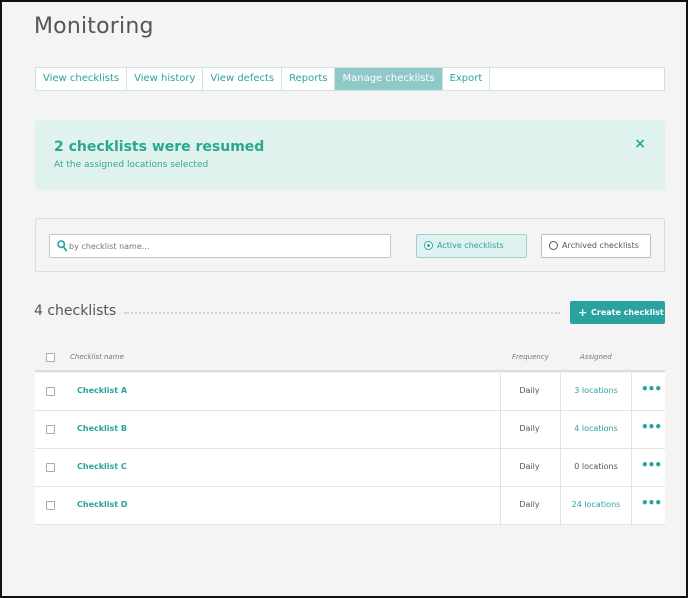  What do you see at coordinates (102, 466) in the screenshot?
I see `checklist-name-link: Checklist C` at bounding box center [102, 466].